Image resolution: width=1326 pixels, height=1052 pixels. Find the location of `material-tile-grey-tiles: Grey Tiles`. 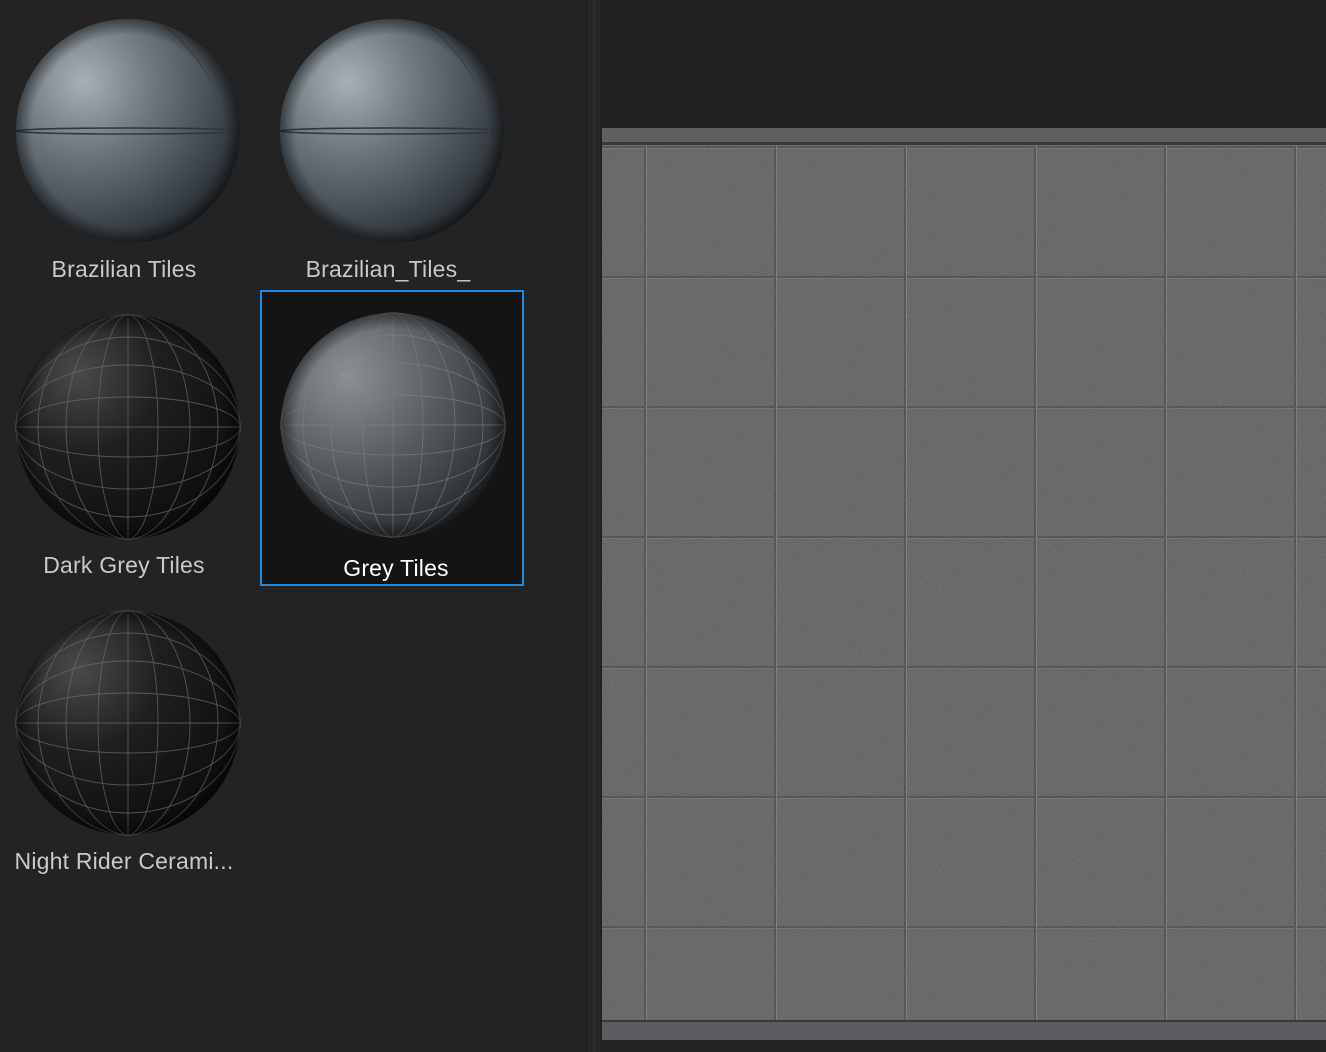

material-tile-grey-tiles: Grey Tiles is located at coordinates (392, 438).